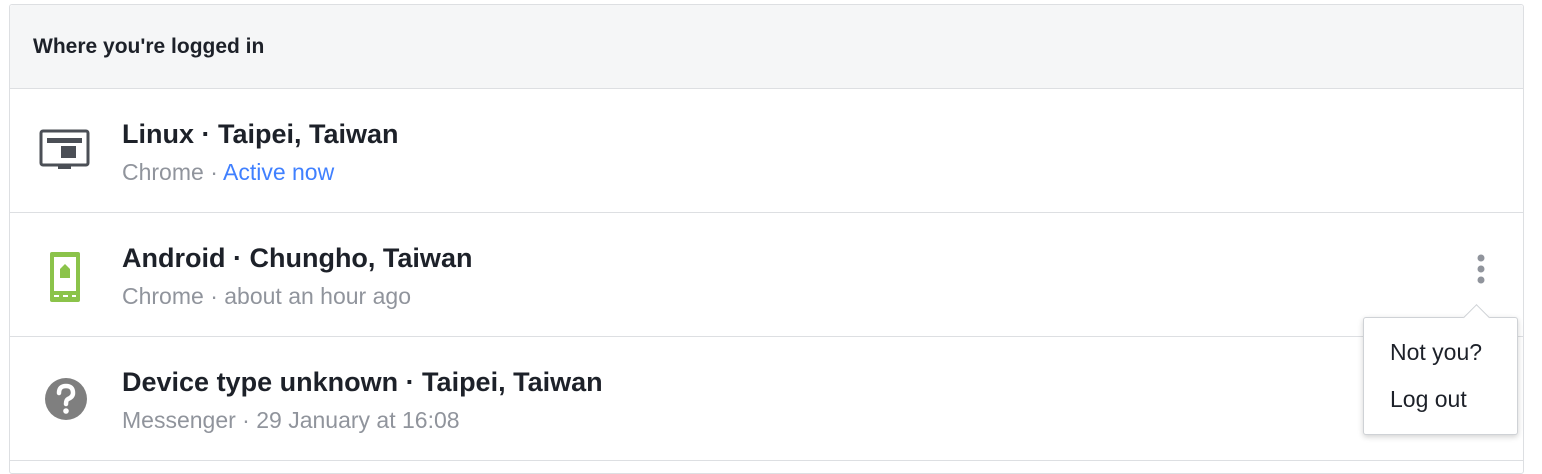 The height and width of the screenshot is (474, 1542). I want to click on active-status: Active now, so click(278, 172).